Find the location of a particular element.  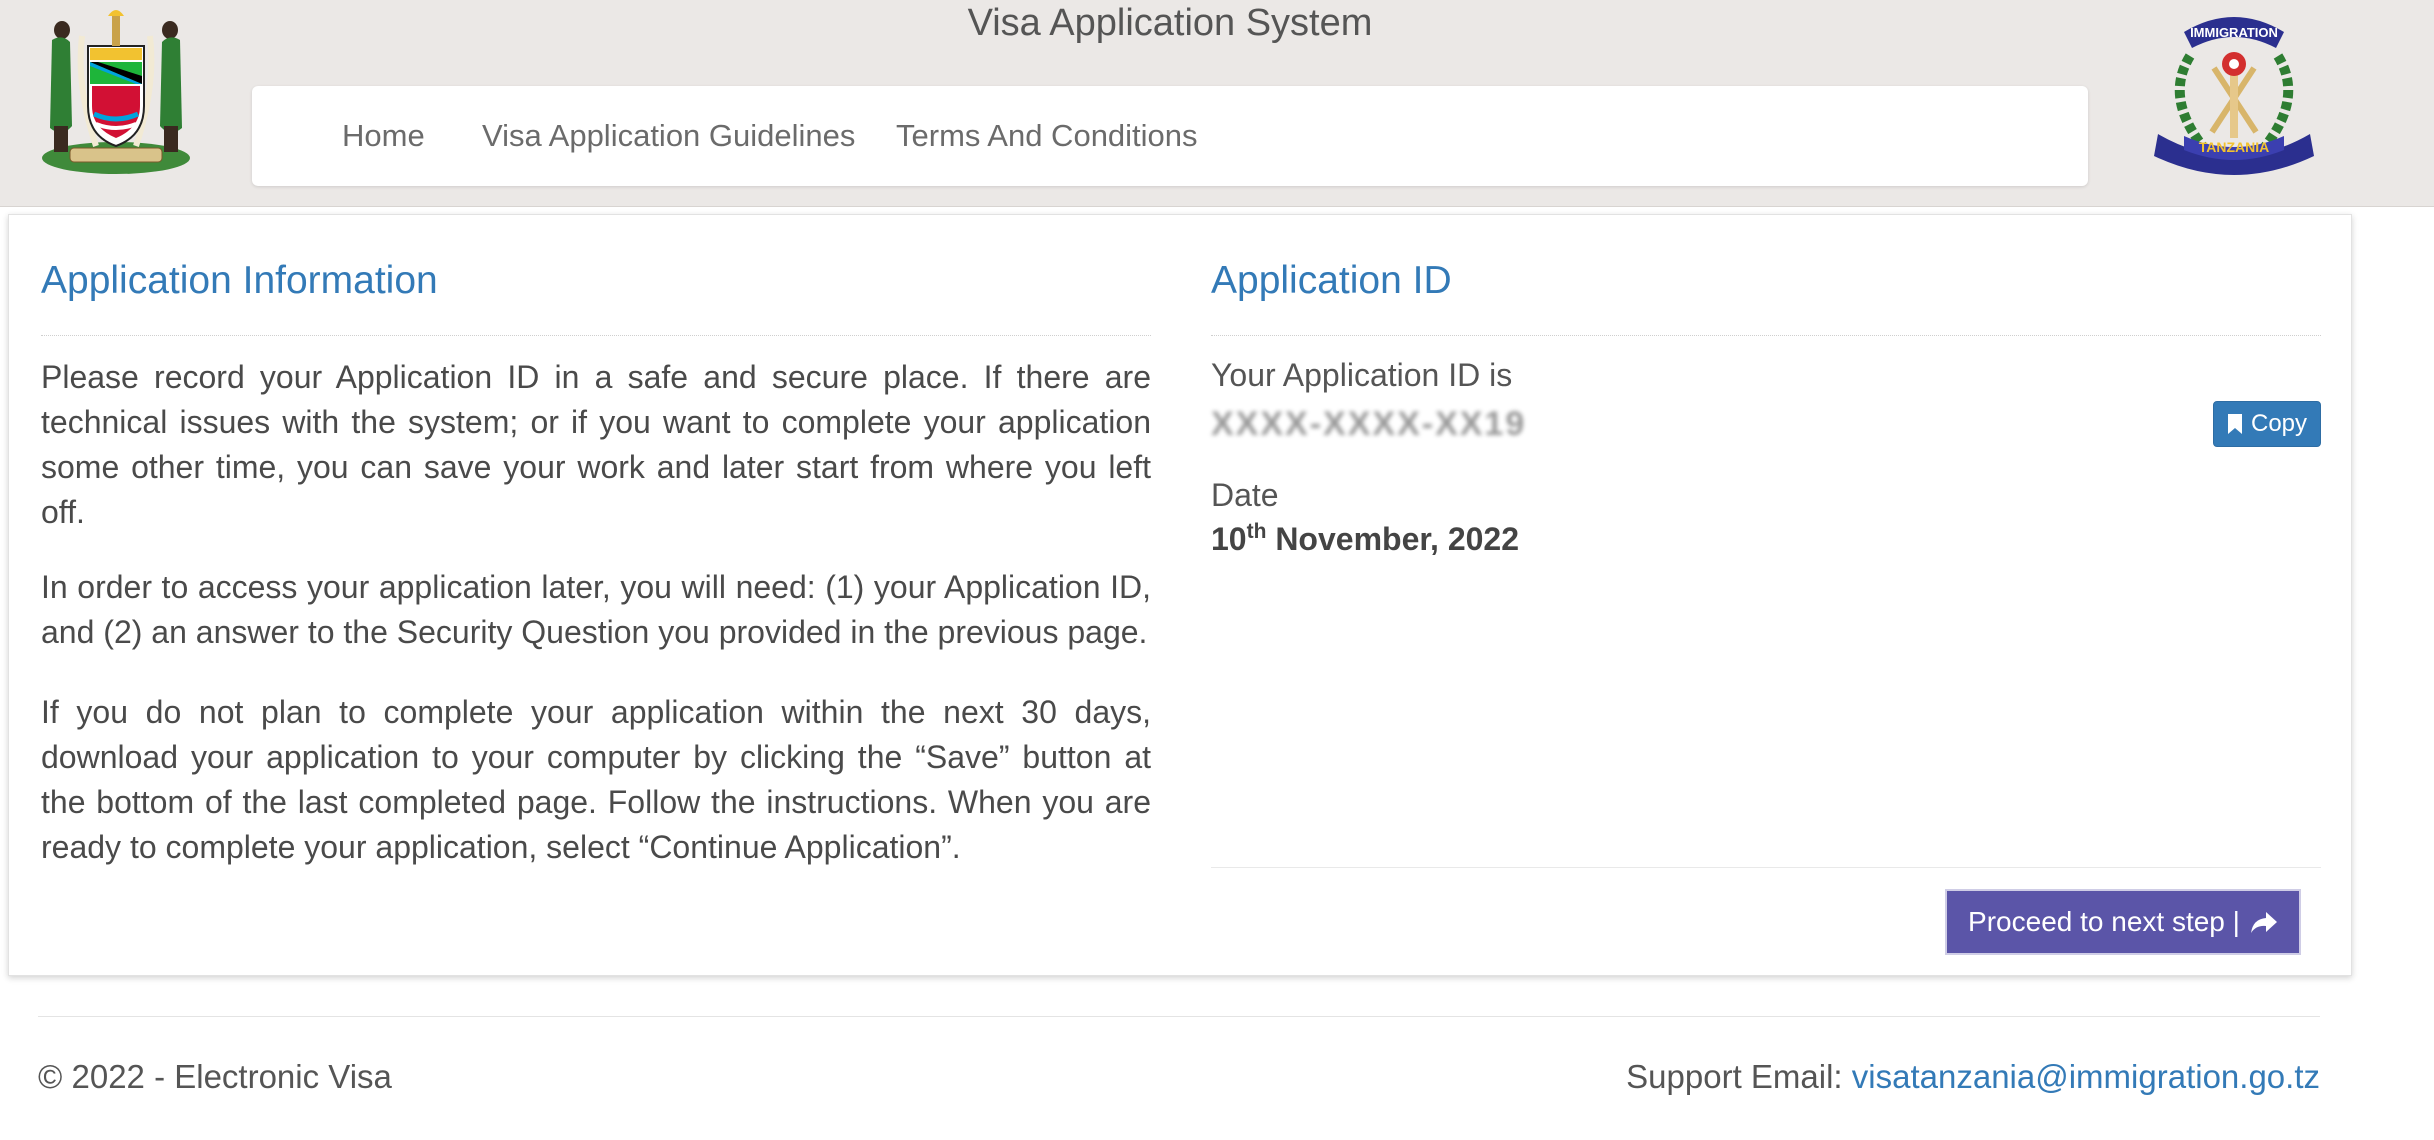

application-id-title: Application ID is located at coordinates (1331, 280).